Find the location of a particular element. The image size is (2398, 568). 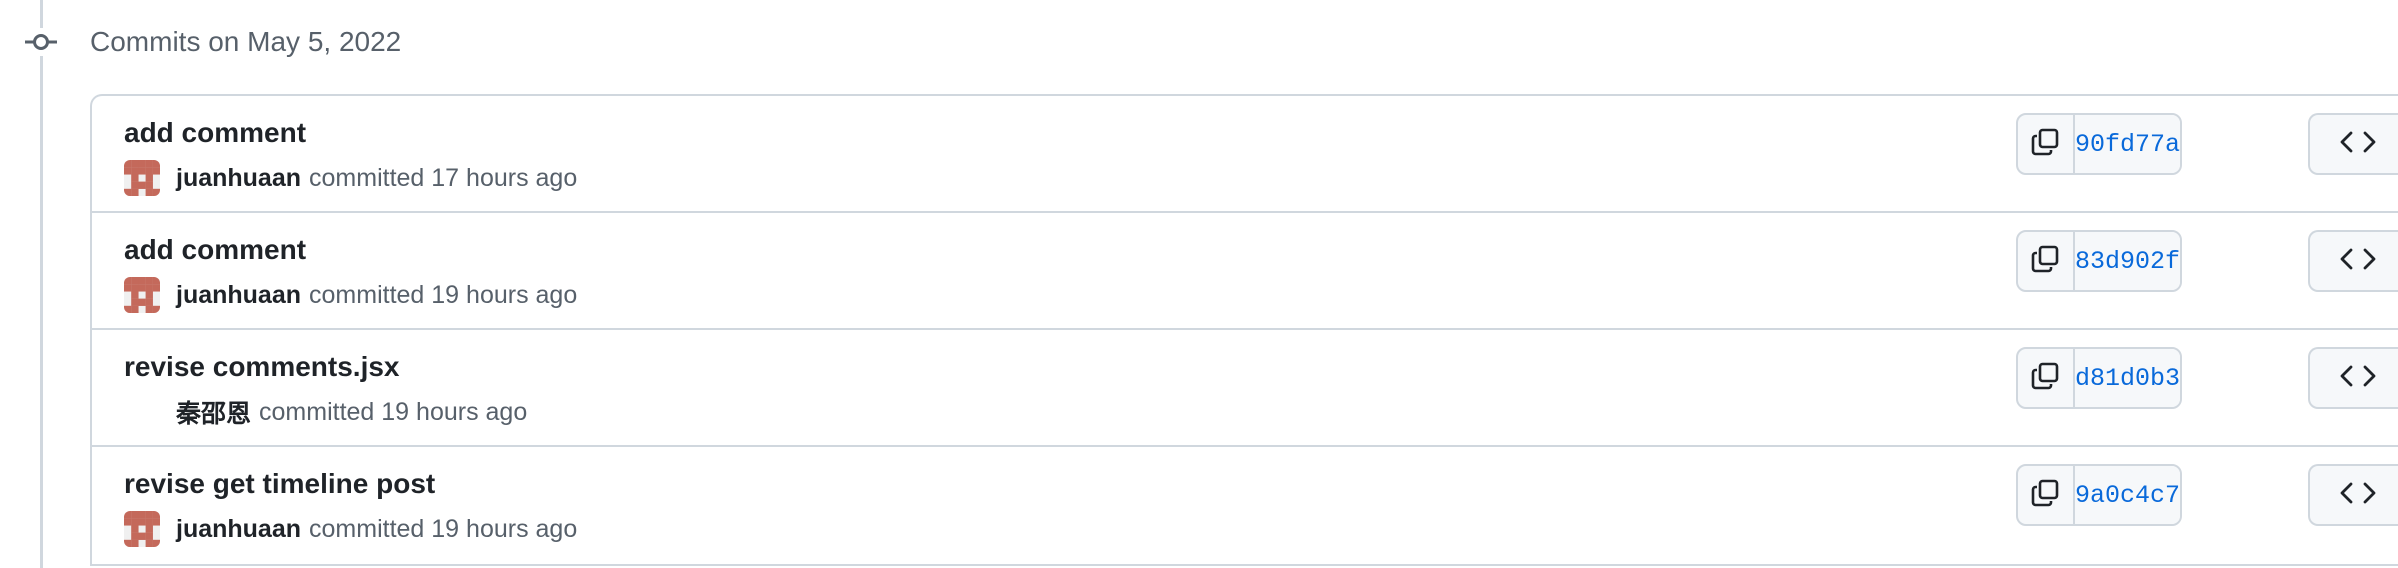

commit-sha-link: 83d902f is located at coordinates (2127, 261).